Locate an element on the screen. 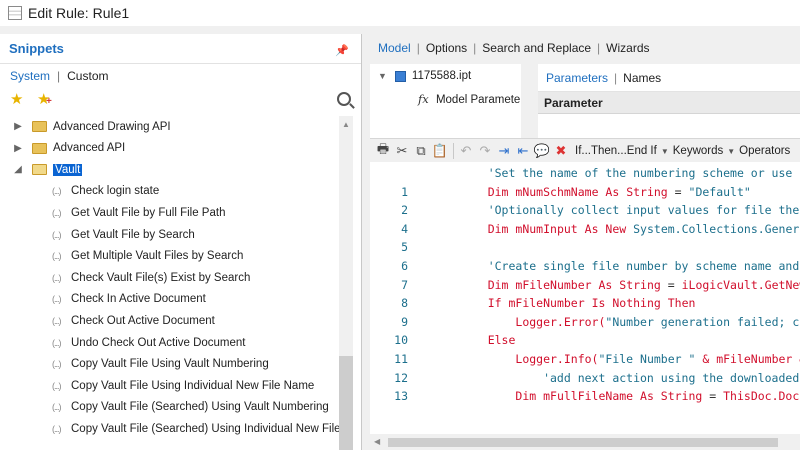  tab-names: Names is located at coordinates (642, 78).